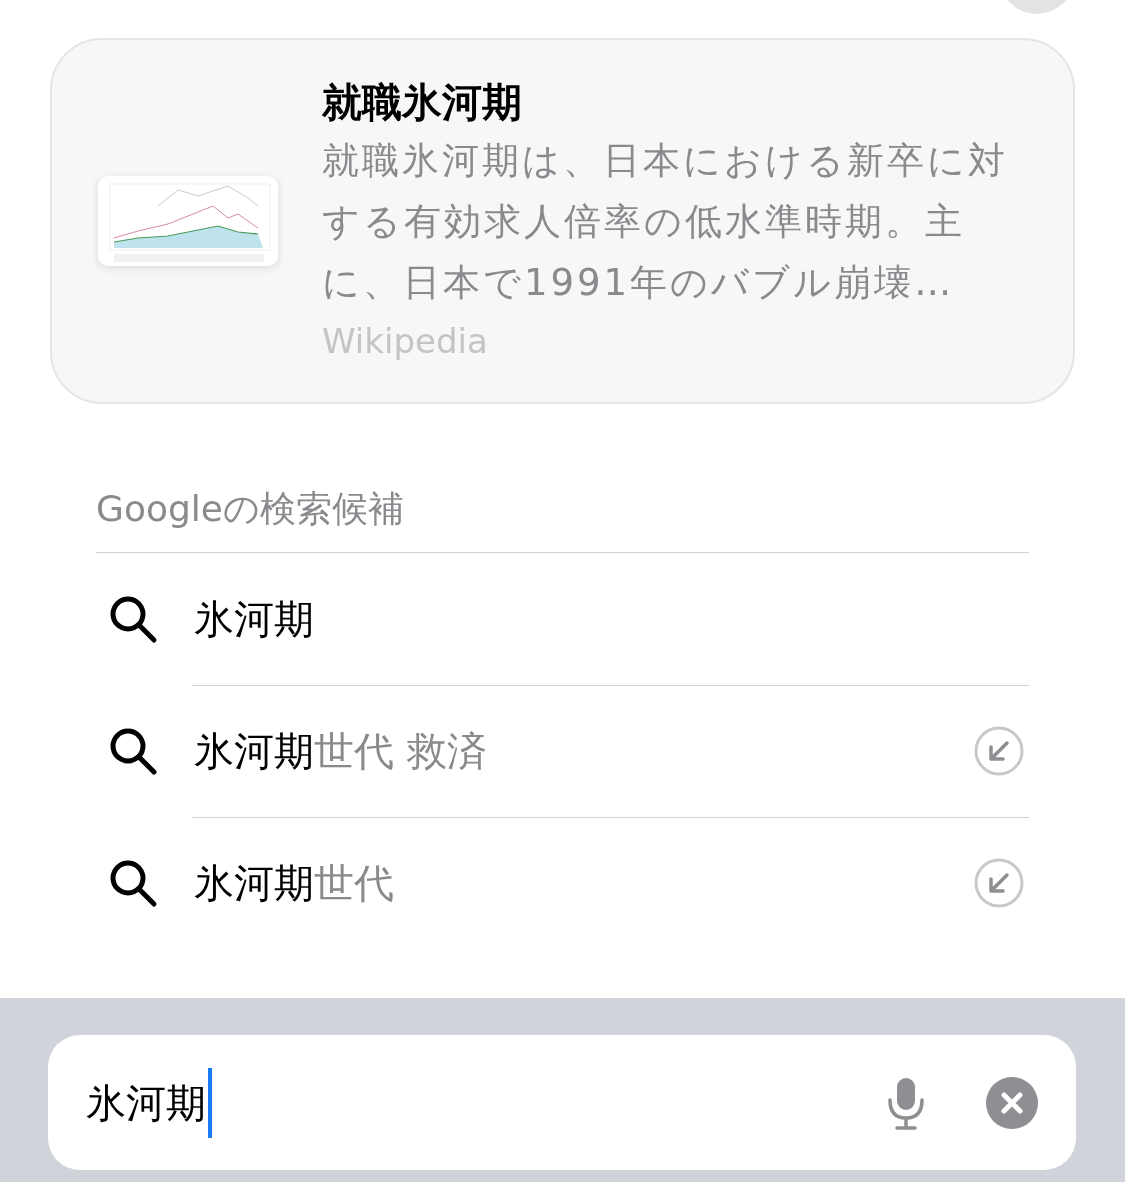  What do you see at coordinates (1012, 1102) in the screenshot?
I see `clear-icon` at bounding box center [1012, 1102].